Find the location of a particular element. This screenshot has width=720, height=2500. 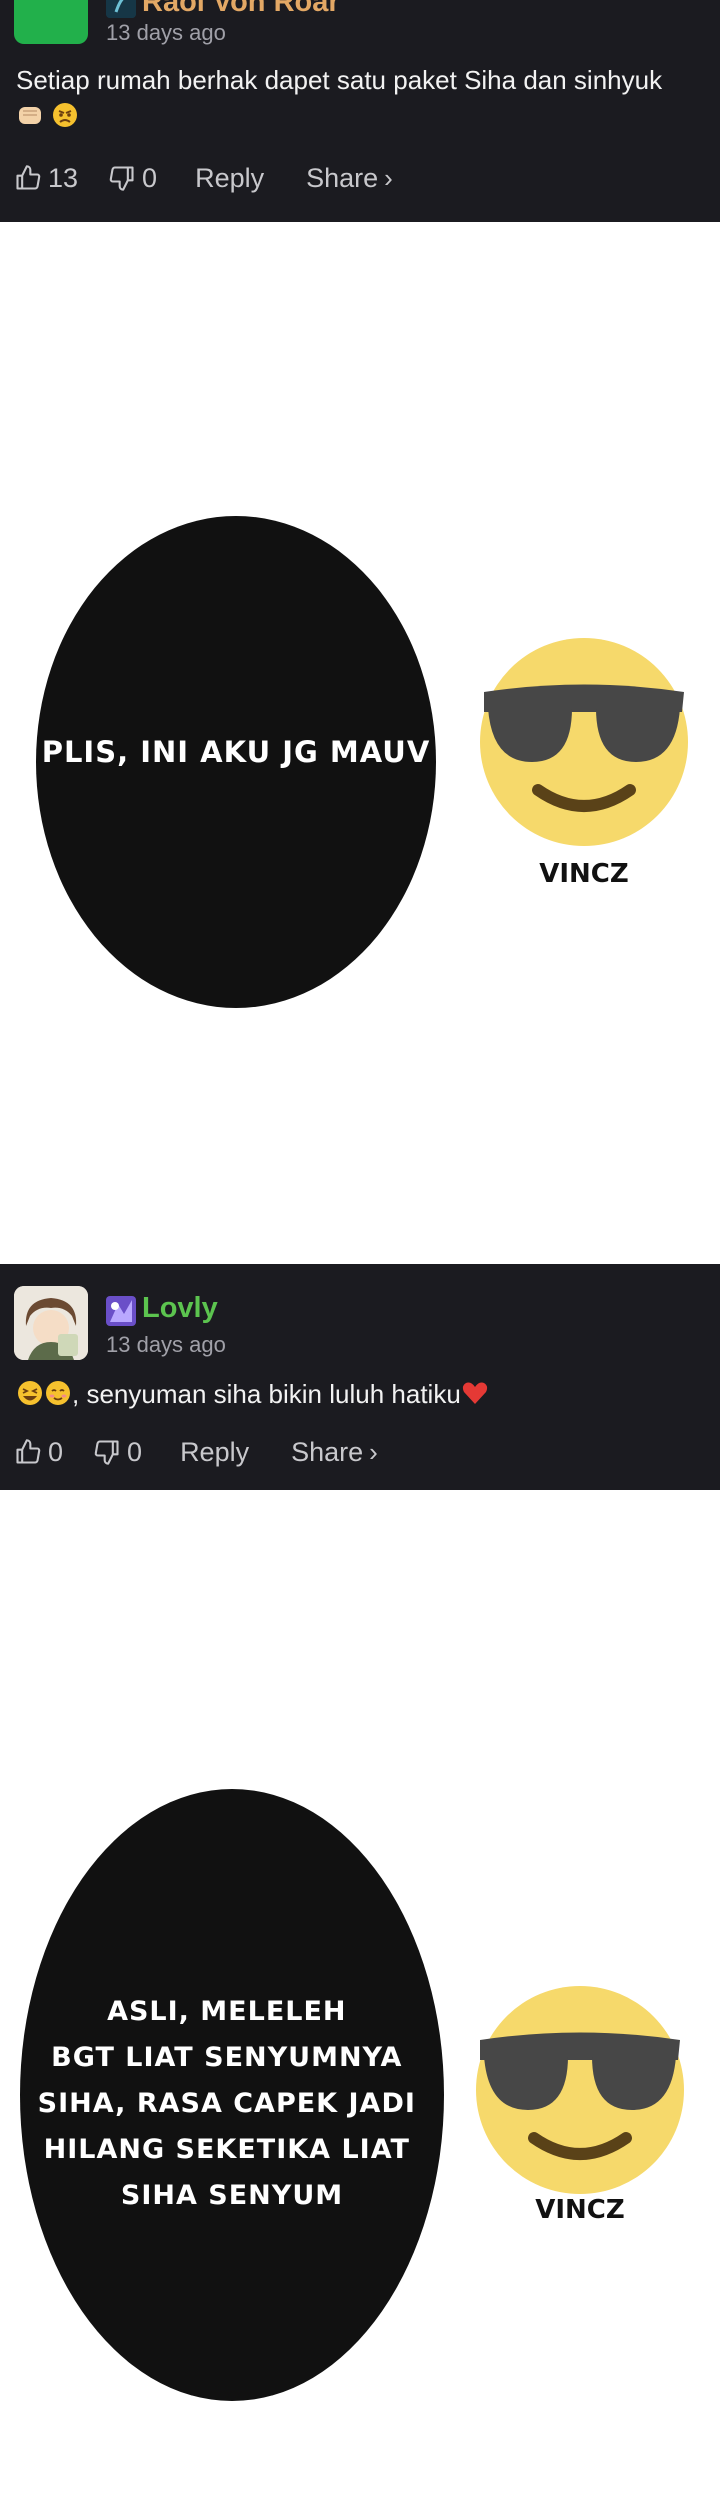

comment-text-body: , senyuman siha bikin luluh hatiku is located at coordinates (266, 1394).